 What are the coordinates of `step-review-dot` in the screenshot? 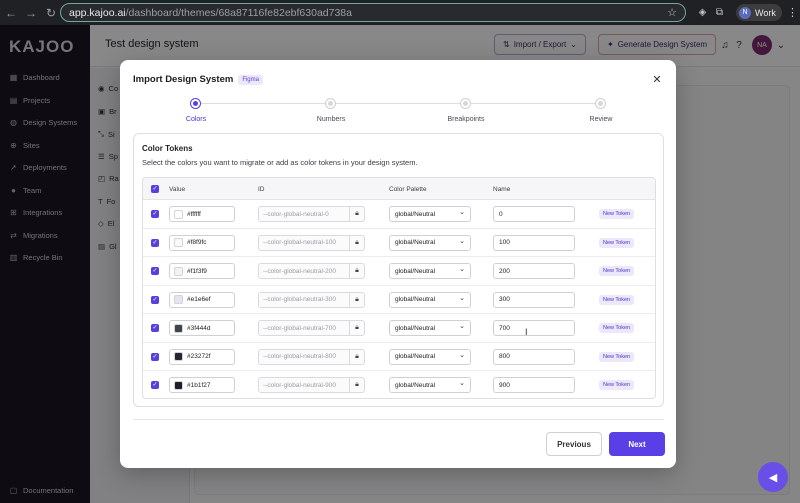 It's located at (600, 103).